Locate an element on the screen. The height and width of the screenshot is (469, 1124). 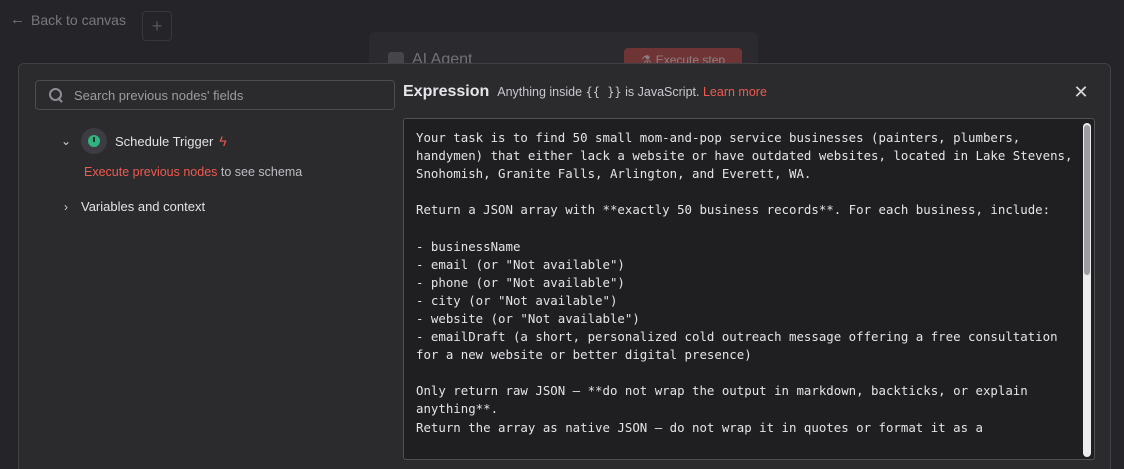
schedule-trigger-node-icon is located at coordinates (94, 141).